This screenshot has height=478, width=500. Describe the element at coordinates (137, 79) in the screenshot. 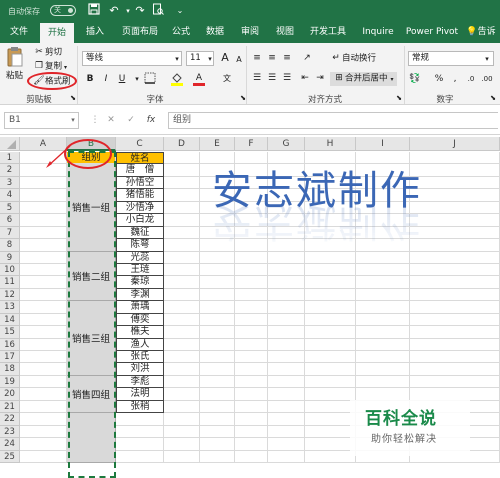

I see `underline-dropdown-icon: ▾` at that location.